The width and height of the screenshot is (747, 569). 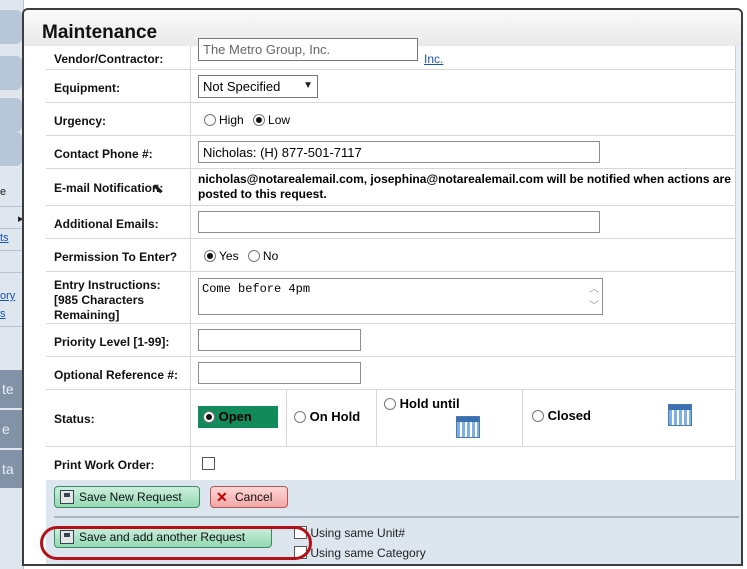 I want to click on highlight-annotation, so click(x=176, y=543).